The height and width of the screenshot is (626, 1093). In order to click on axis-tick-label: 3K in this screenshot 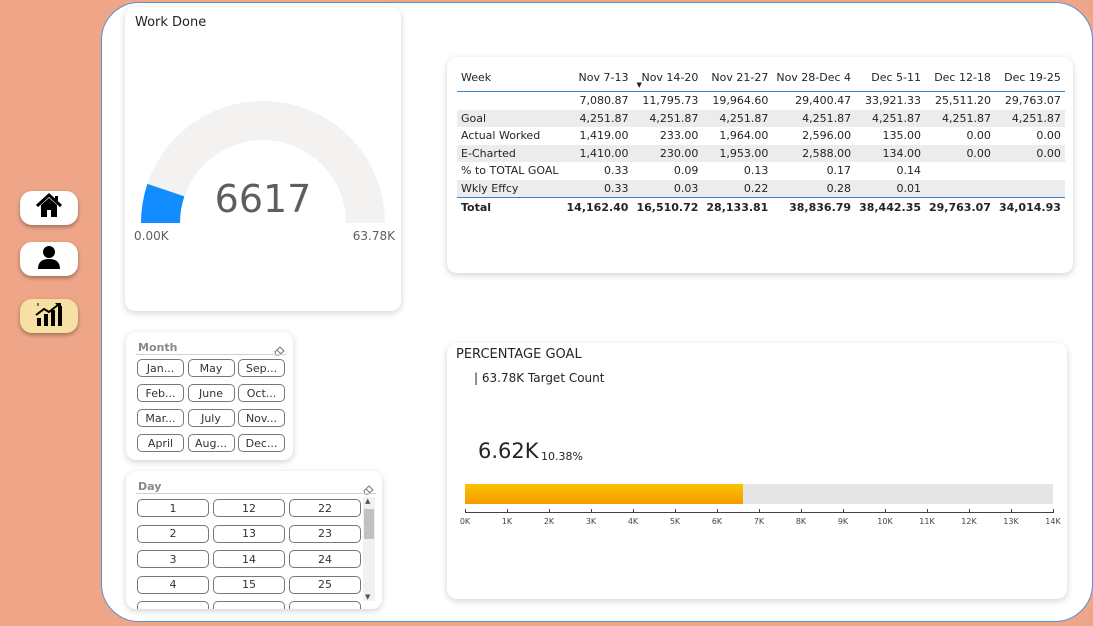, I will do `click(591, 521)`.